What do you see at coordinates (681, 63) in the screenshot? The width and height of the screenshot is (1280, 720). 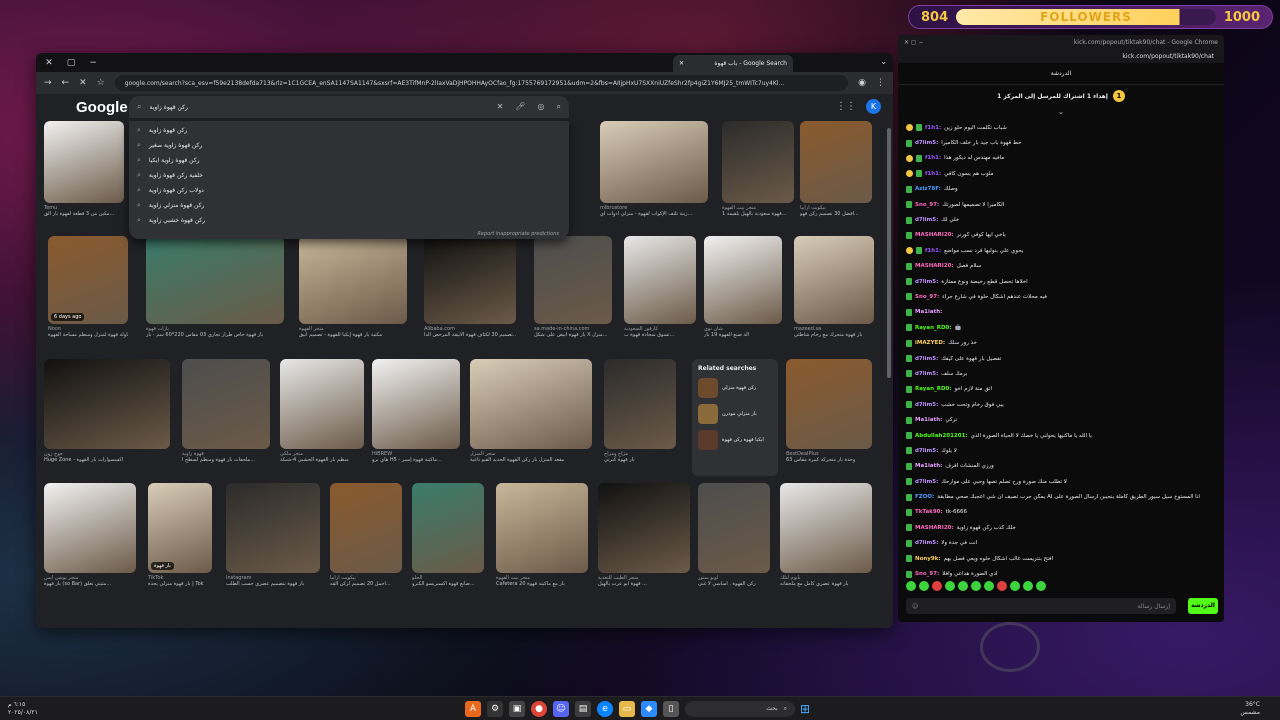 I see `tab-close-icon: ✕` at bounding box center [681, 63].